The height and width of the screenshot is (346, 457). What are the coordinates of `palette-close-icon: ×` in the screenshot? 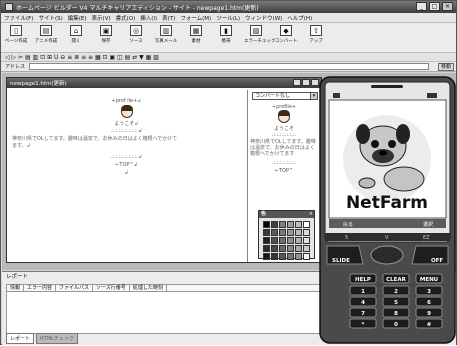 It's located at (311, 214).